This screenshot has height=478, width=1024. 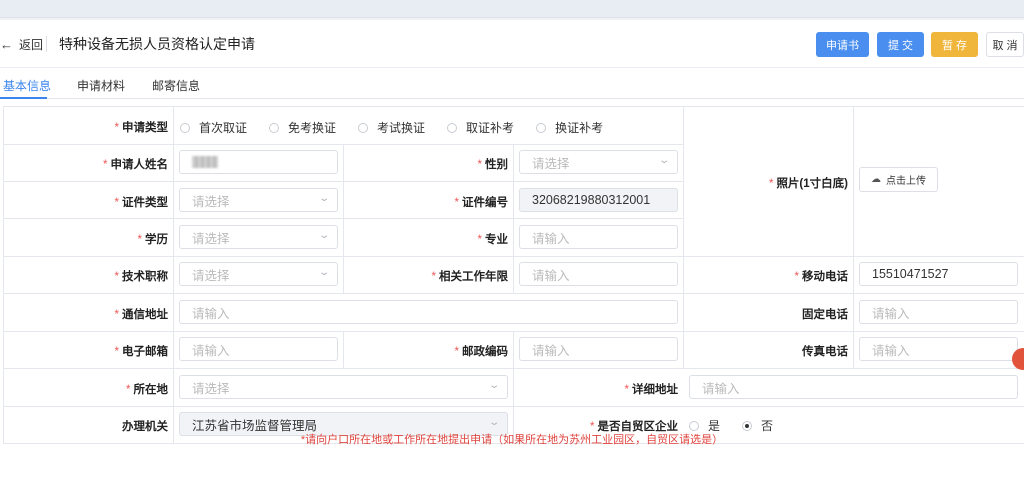 I want to click on upload-photo-button: ☁ 点击上传, so click(x=898, y=179).